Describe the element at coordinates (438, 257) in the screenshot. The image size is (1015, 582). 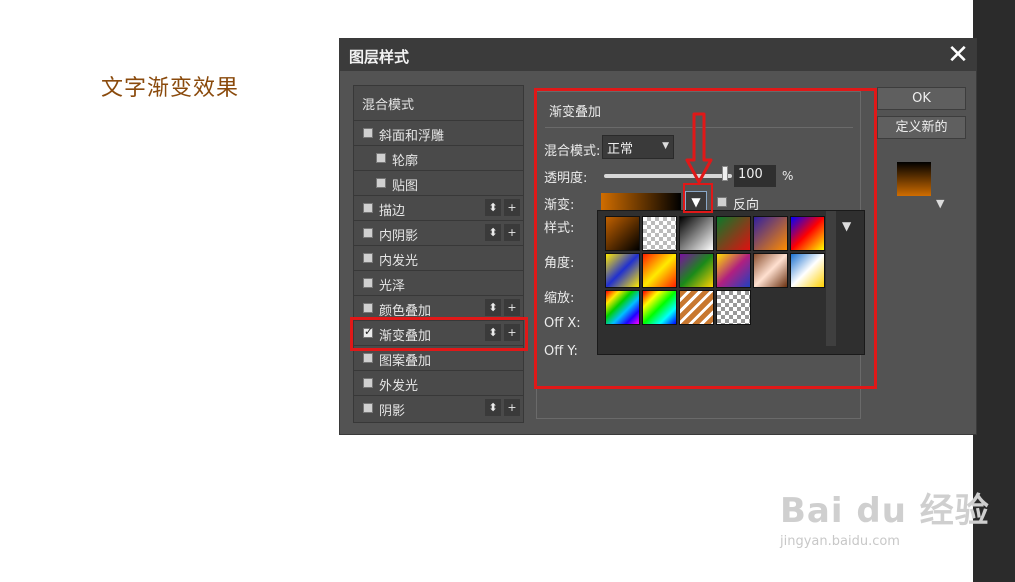
I see `style-item: 内发光` at that location.